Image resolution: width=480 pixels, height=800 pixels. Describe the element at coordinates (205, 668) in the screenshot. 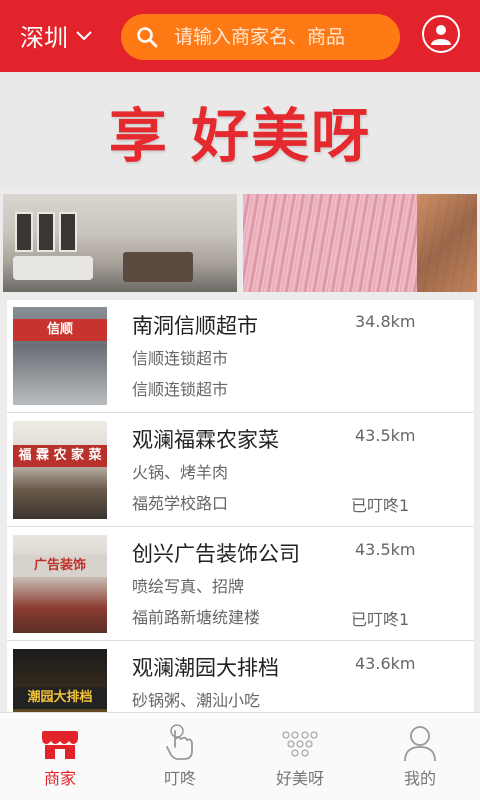

I see `merchant-name: 观澜潮园大排档` at that location.